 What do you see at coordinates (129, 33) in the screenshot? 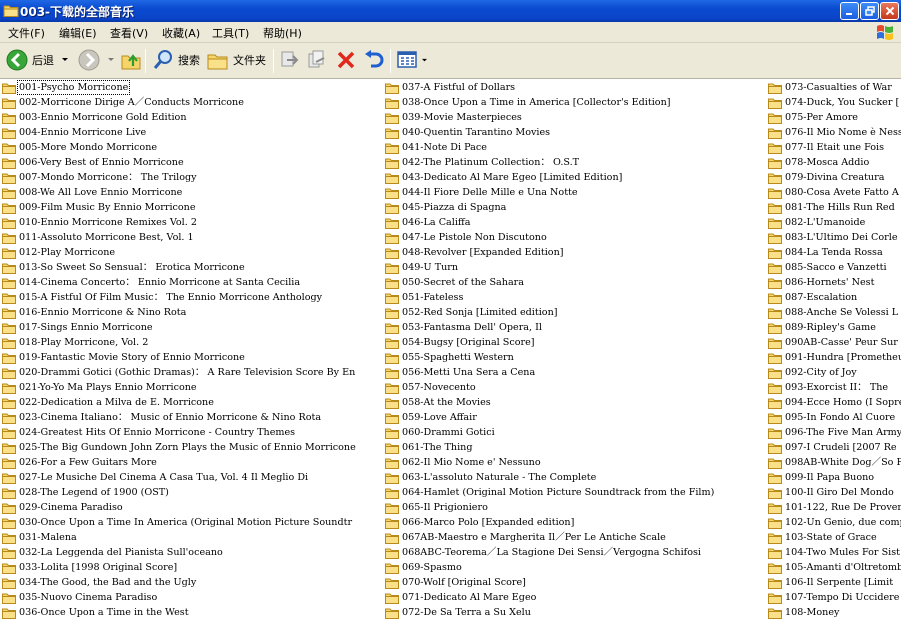
I see `menu-view: 查看(V)` at bounding box center [129, 33].